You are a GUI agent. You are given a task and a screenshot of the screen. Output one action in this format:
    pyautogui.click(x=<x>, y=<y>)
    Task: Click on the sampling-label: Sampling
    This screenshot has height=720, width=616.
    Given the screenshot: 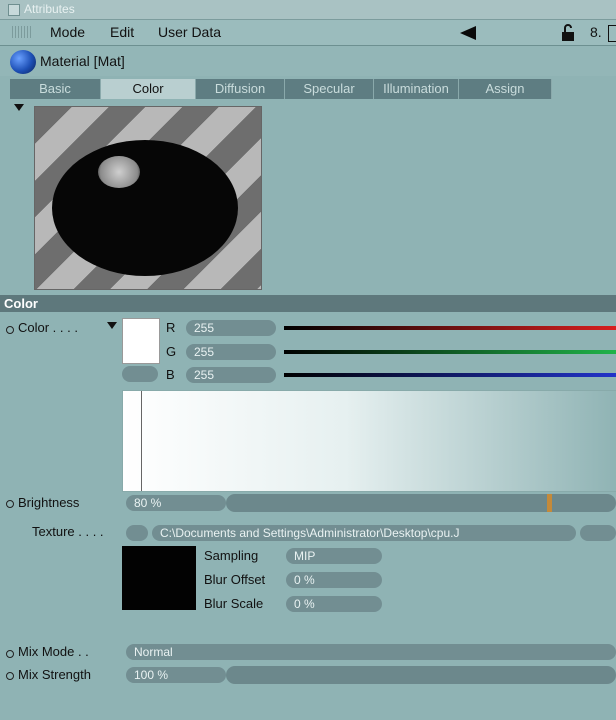 What is the action you would take?
    pyautogui.click(x=231, y=555)
    